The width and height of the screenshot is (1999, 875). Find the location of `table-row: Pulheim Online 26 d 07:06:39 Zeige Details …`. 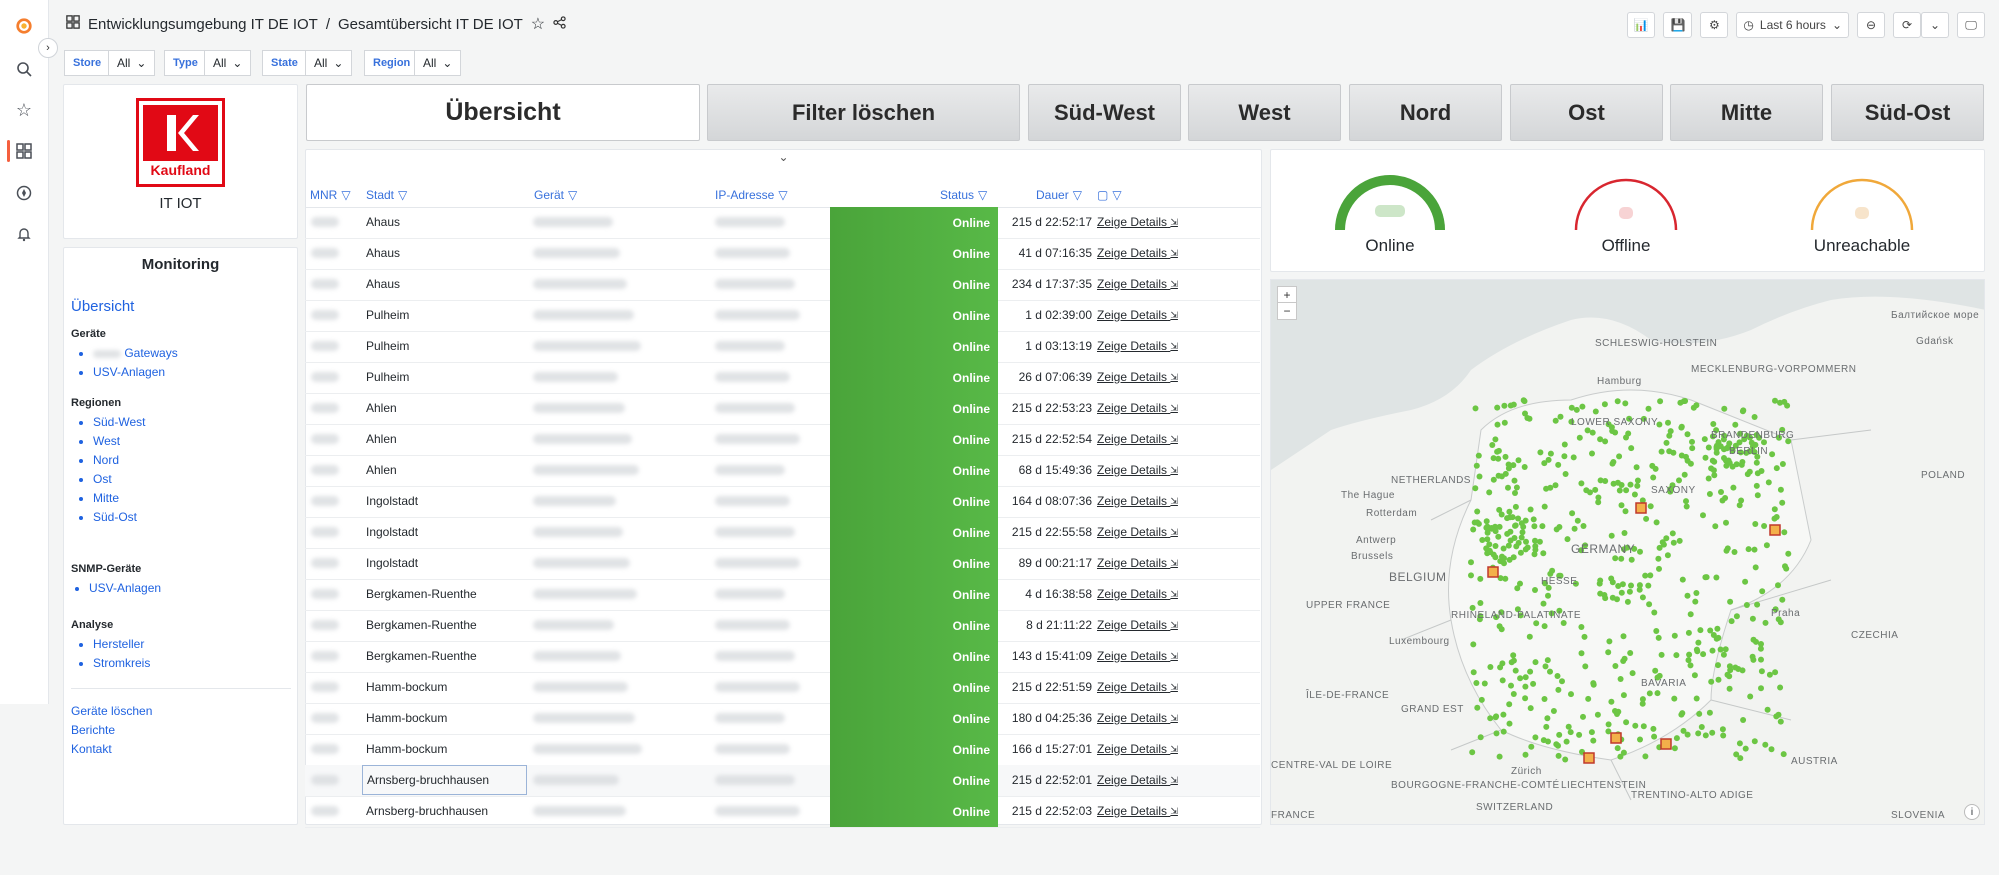

table-row: Pulheim Online 26 d 07:06:39 Zeige Details … is located at coordinates (782, 378).